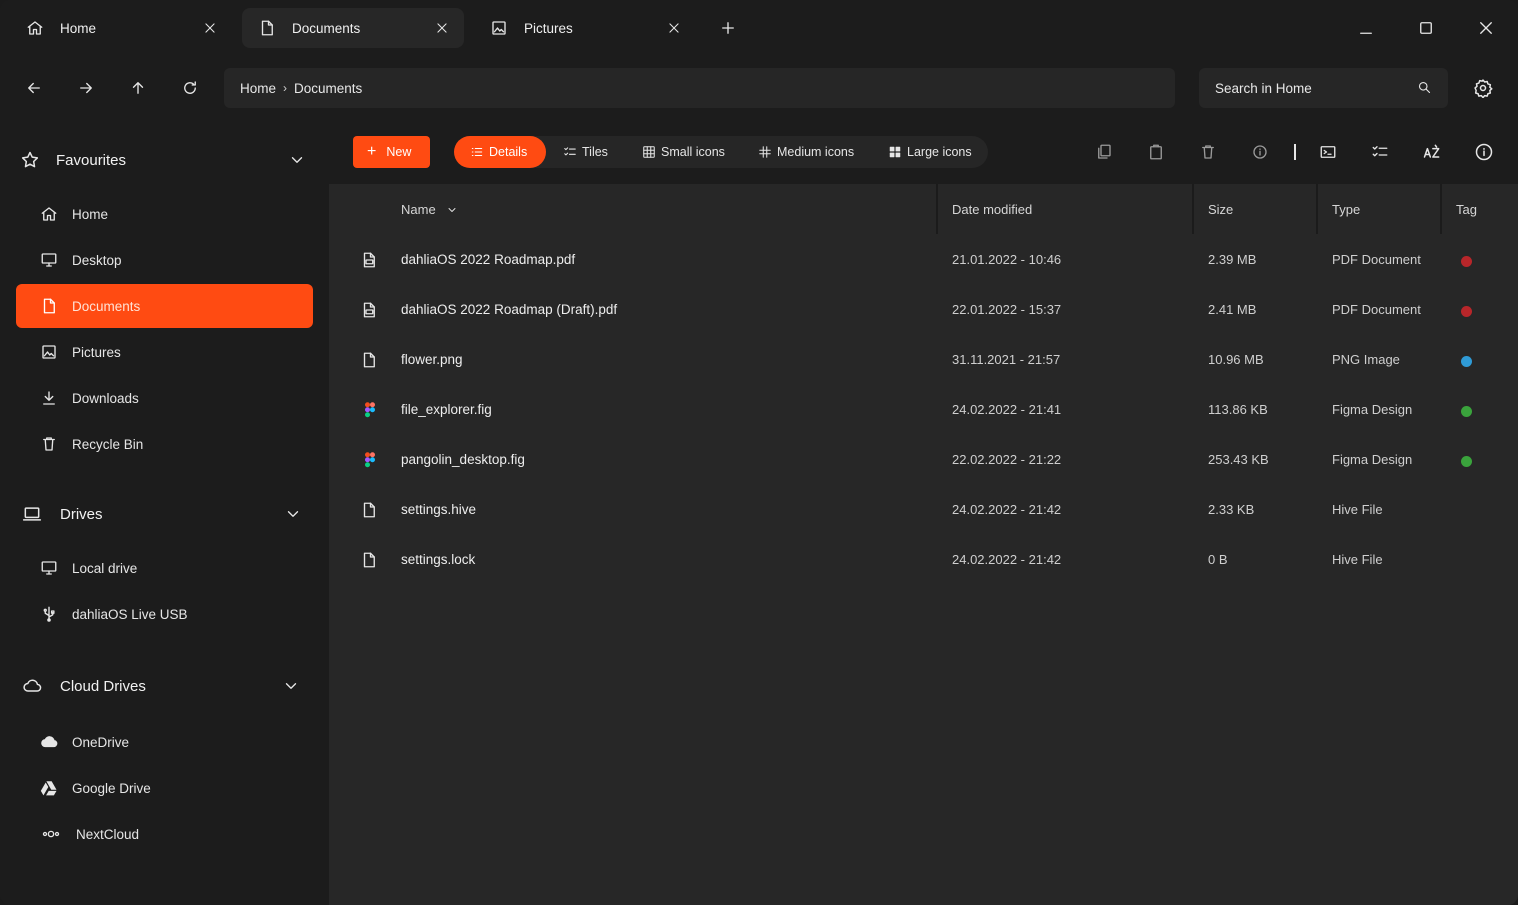 The width and height of the screenshot is (1518, 905). What do you see at coordinates (1220, 209) in the screenshot?
I see `column-header-size: Size` at bounding box center [1220, 209].